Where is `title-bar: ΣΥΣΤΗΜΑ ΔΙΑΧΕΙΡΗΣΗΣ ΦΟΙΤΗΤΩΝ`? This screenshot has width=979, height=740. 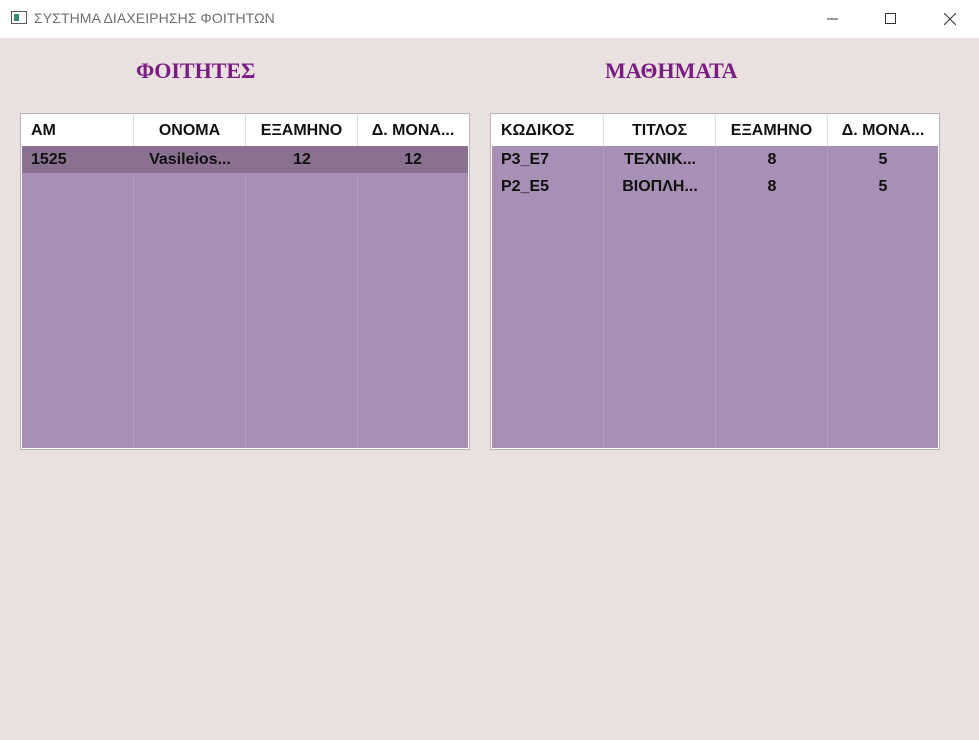
title-bar: ΣΥΣΤΗΜΑ ΔΙΑΧΕΙΡΗΣΗΣ ΦΟΙΤΗΤΩΝ is located at coordinates (489, 19).